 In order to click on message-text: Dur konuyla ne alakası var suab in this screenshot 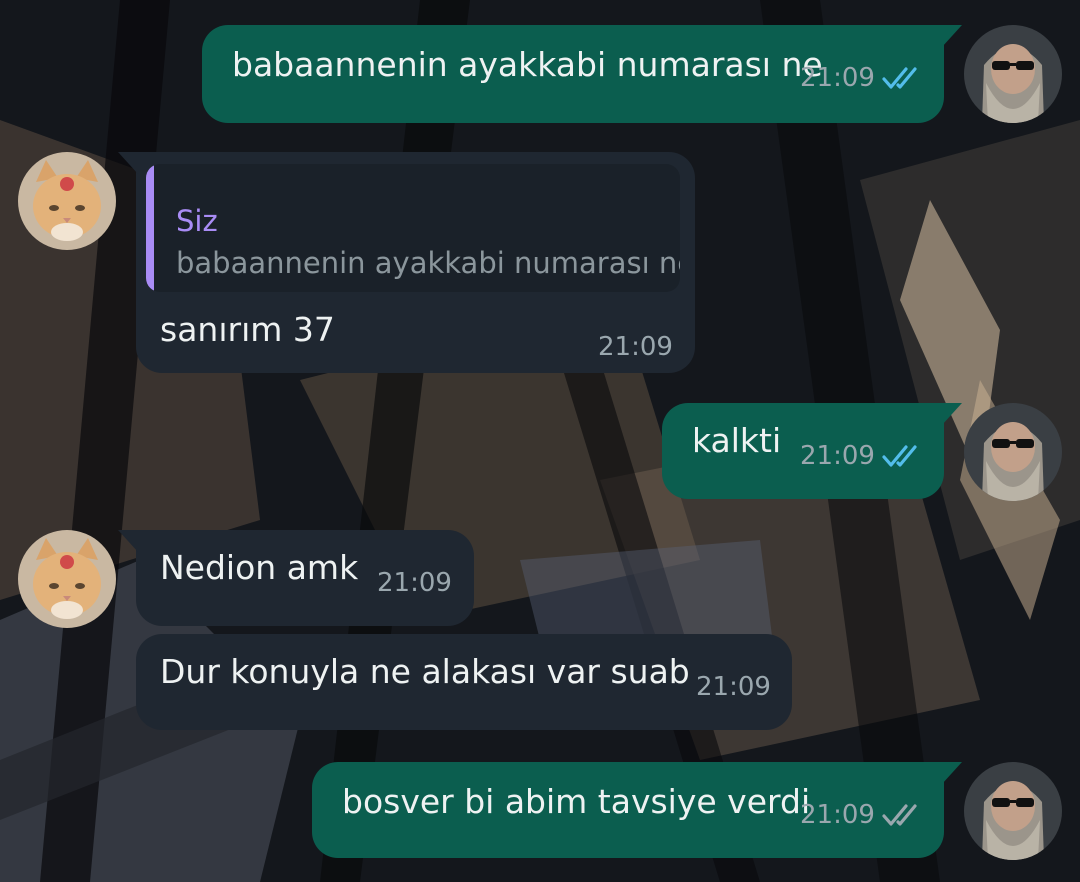, I will do `click(425, 671)`.